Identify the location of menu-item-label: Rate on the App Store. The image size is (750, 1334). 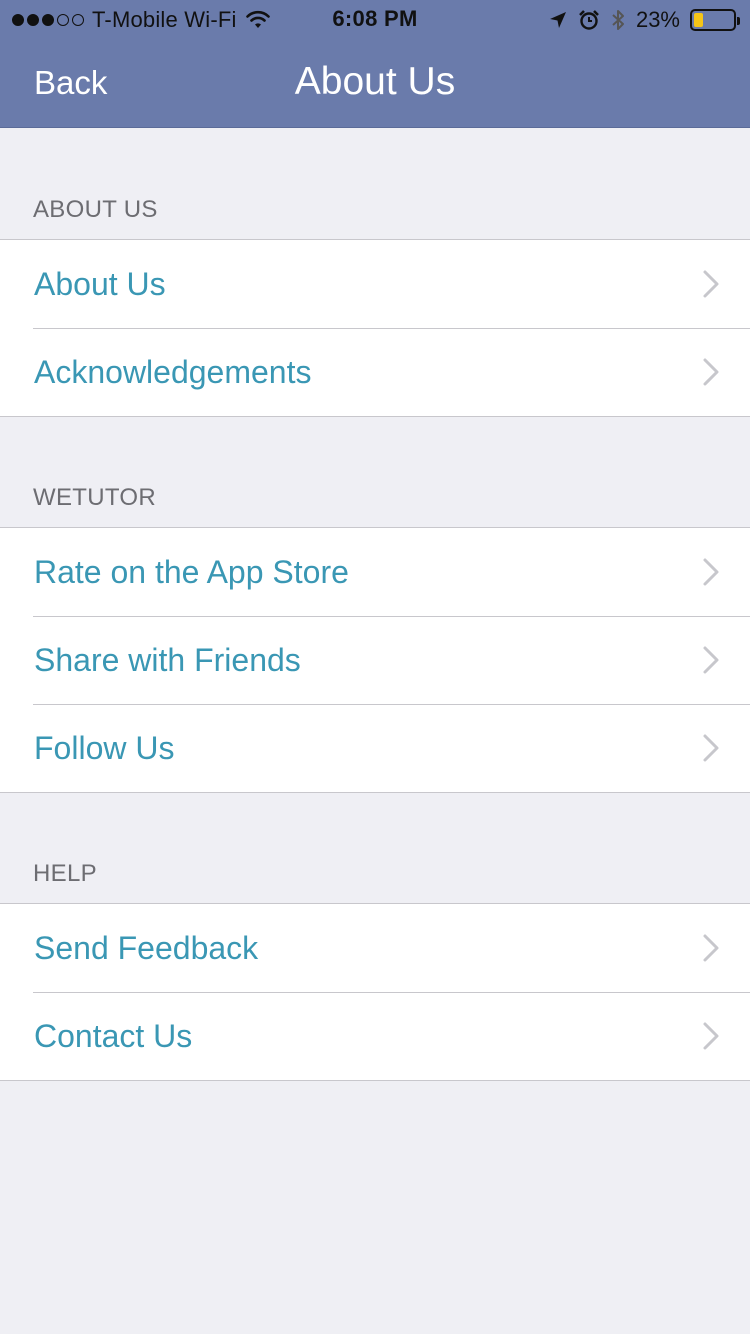
(191, 572).